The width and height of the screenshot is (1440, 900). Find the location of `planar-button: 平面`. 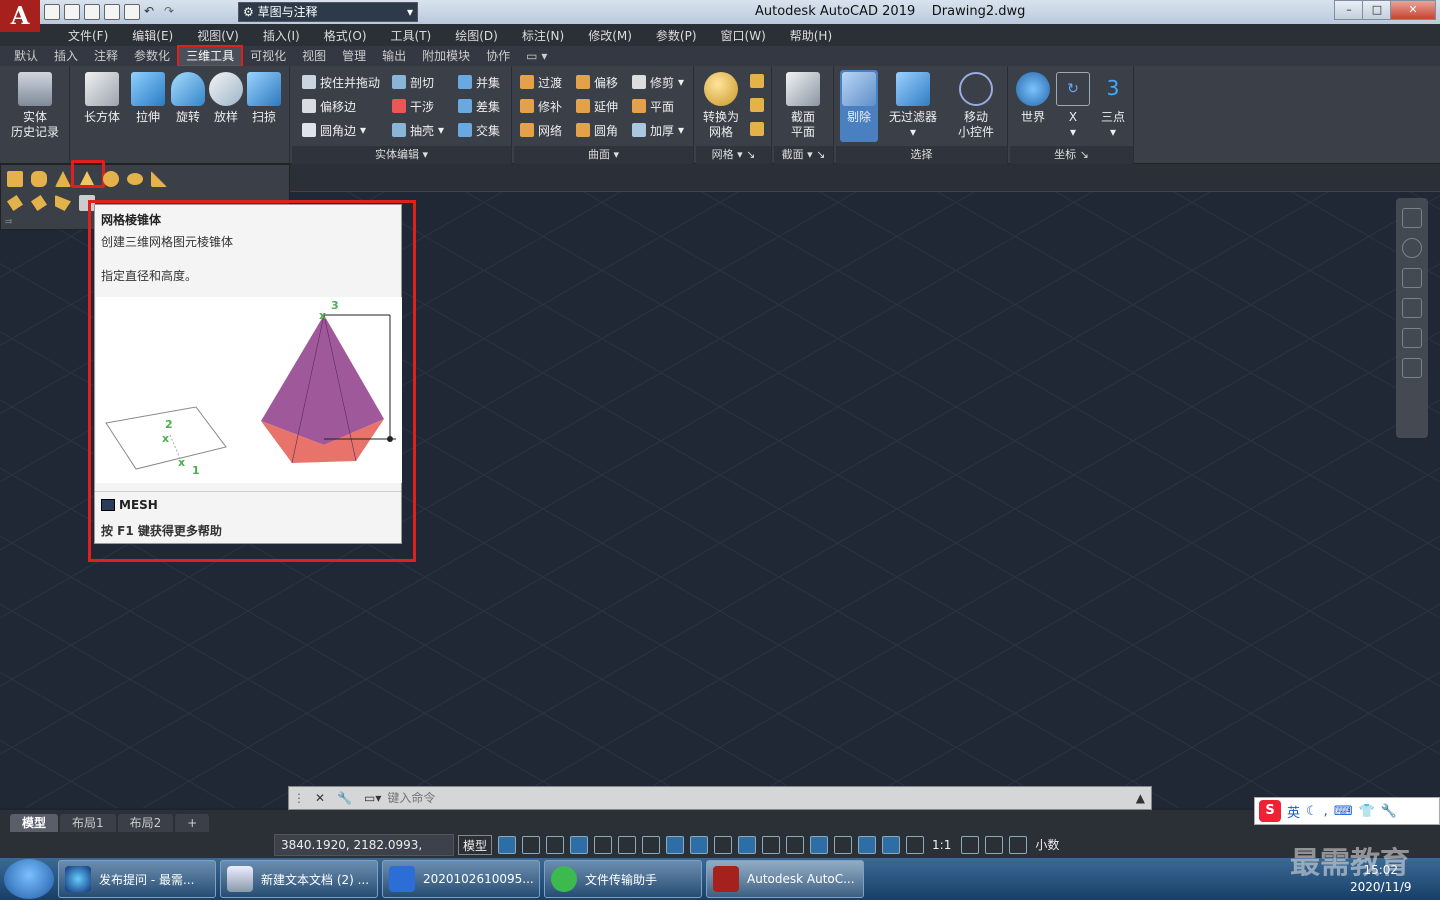

planar-button: 平面 is located at coordinates (653, 106).